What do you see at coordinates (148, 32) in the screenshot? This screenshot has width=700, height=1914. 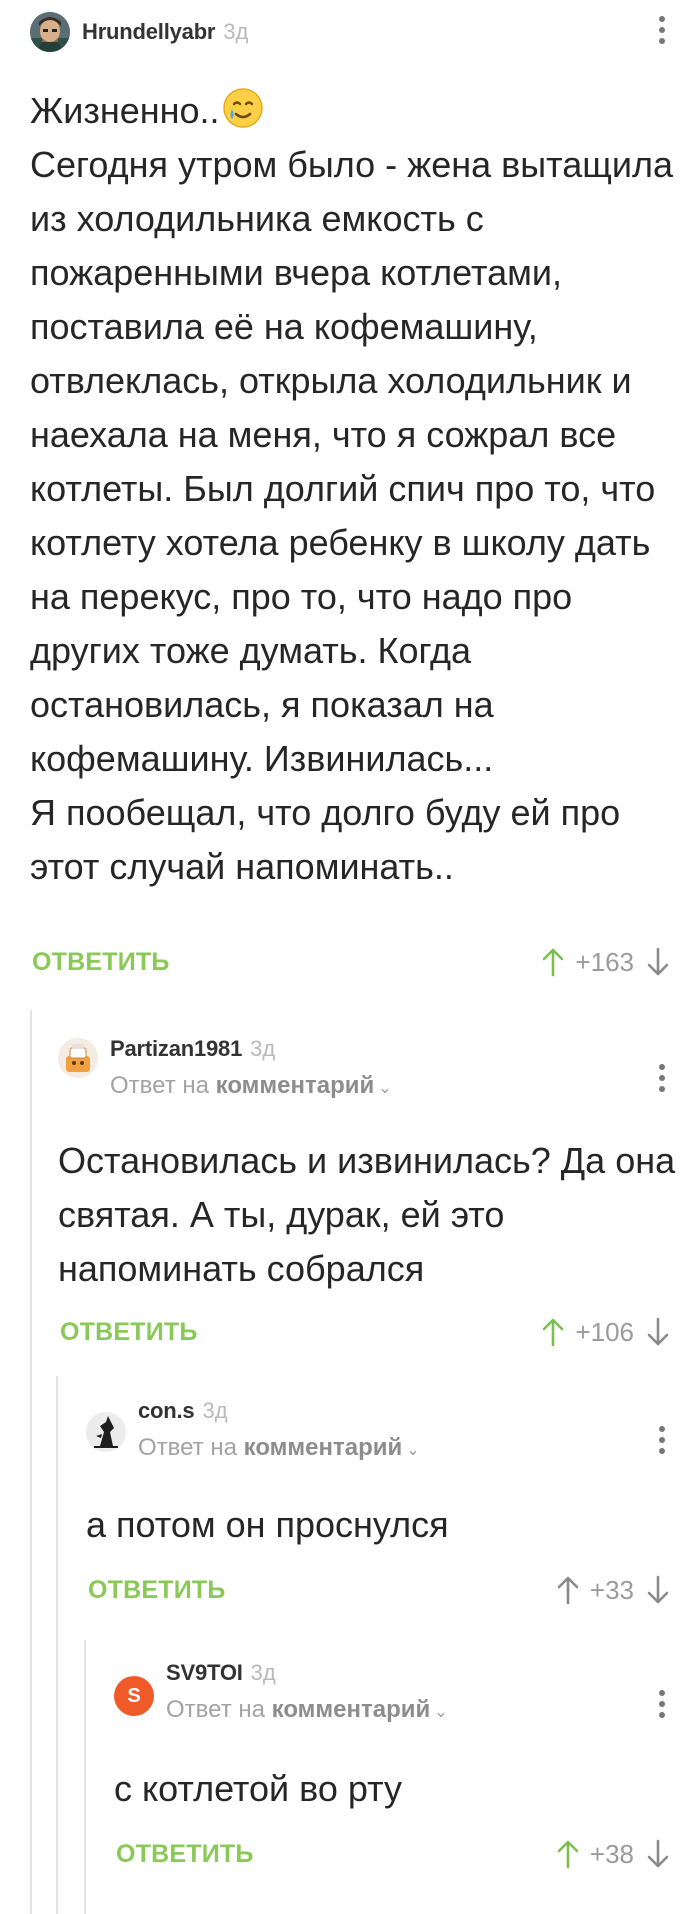 I see `username: Hrundellyabr` at bounding box center [148, 32].